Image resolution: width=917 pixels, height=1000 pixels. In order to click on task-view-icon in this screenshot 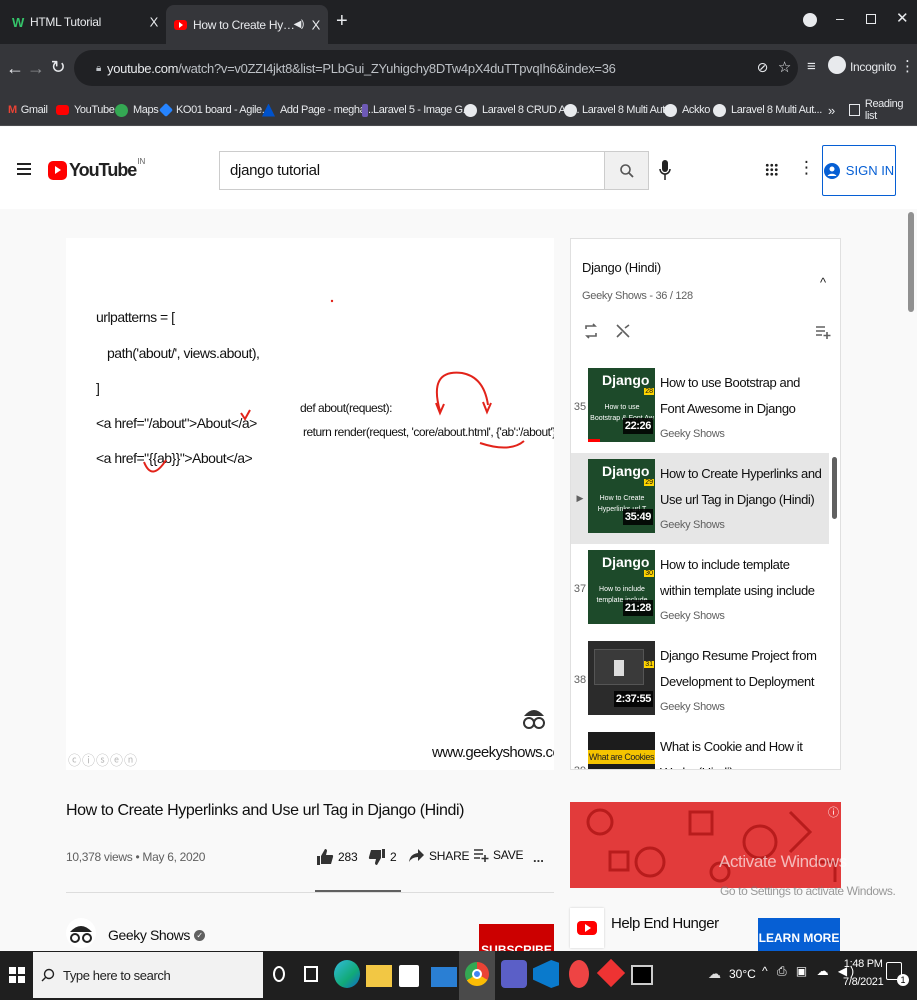, I will do `click(311, 974)`.